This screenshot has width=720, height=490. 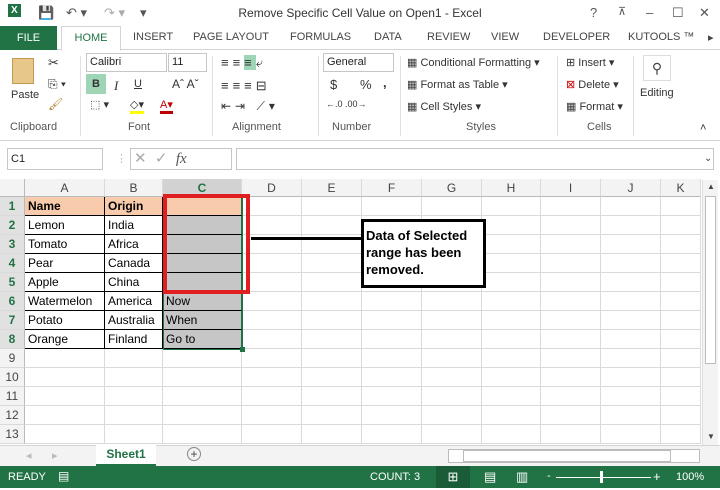 I want to click on cell-H5, so click(x=511, y=282).